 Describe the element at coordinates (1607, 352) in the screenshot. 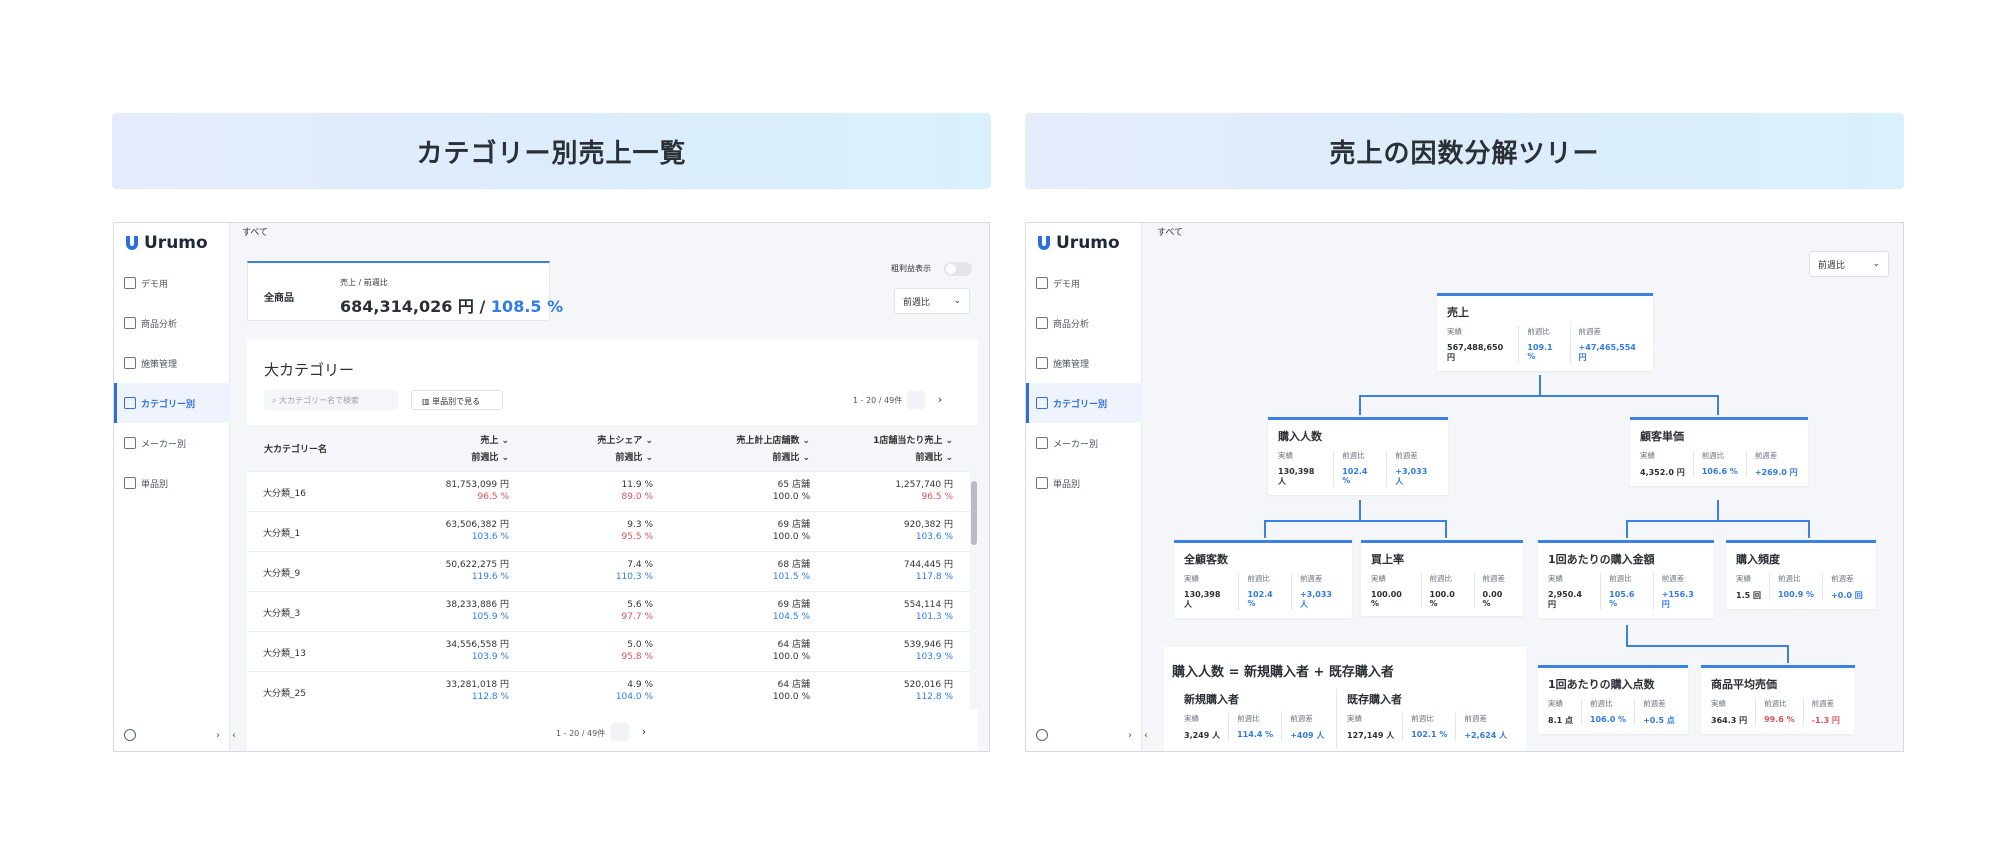

I see `metric-value: +47,465,554 円` at that location.